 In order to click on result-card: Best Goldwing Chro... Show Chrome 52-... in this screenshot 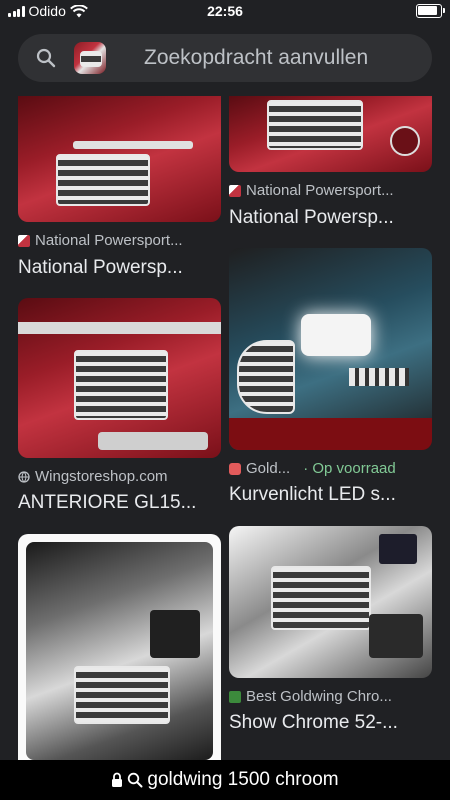, I will do `click(330, 634)`.